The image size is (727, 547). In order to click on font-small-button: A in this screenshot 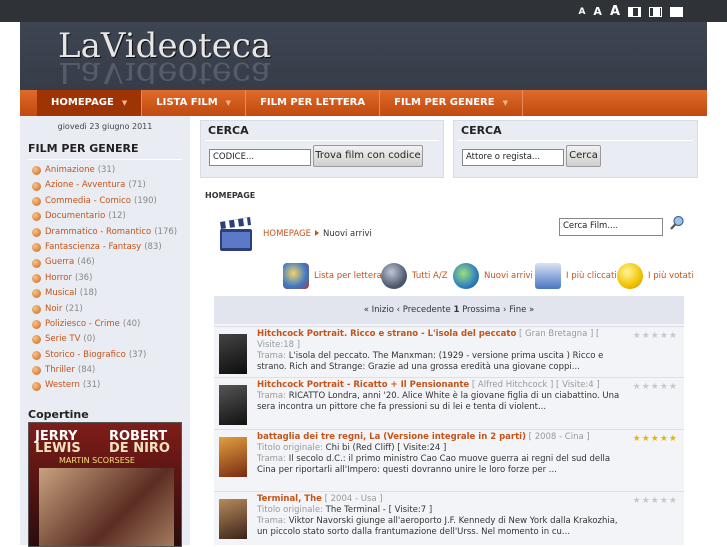, I will do `click(581, 12)`.